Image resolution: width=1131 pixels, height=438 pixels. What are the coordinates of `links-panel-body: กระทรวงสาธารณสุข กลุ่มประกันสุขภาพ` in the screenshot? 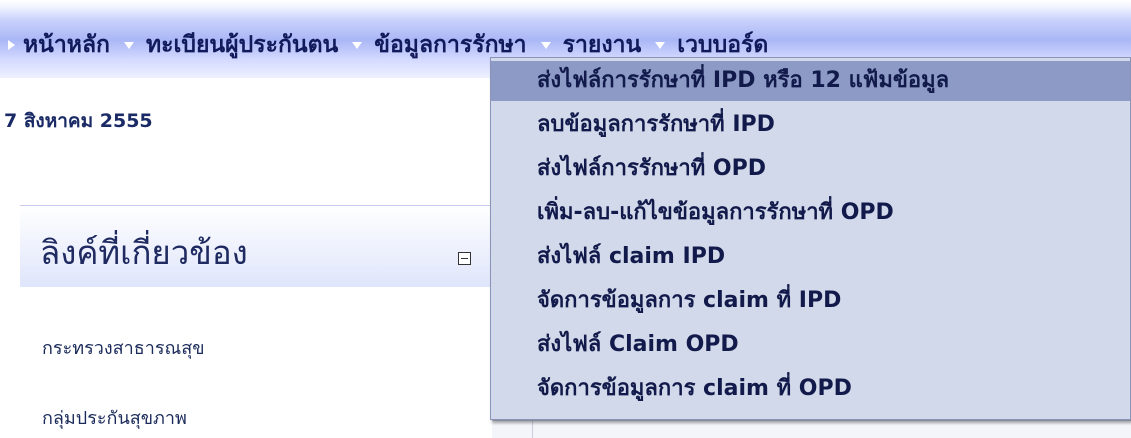 It's located at (256, 362).